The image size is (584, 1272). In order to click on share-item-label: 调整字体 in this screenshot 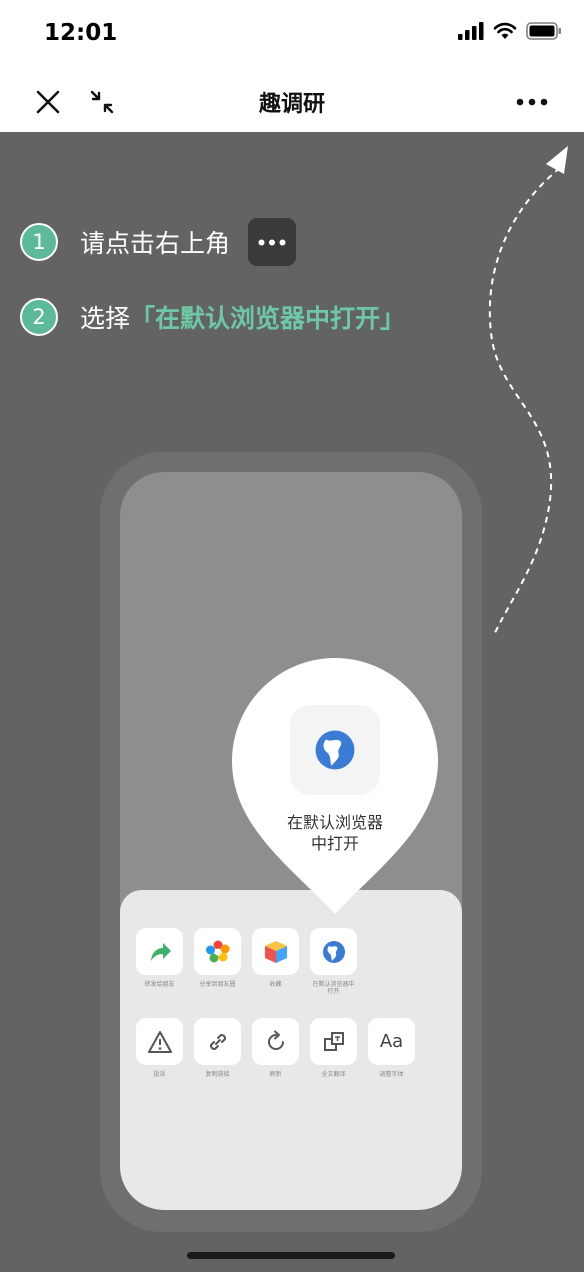, I will do `click(391, 1074)`.